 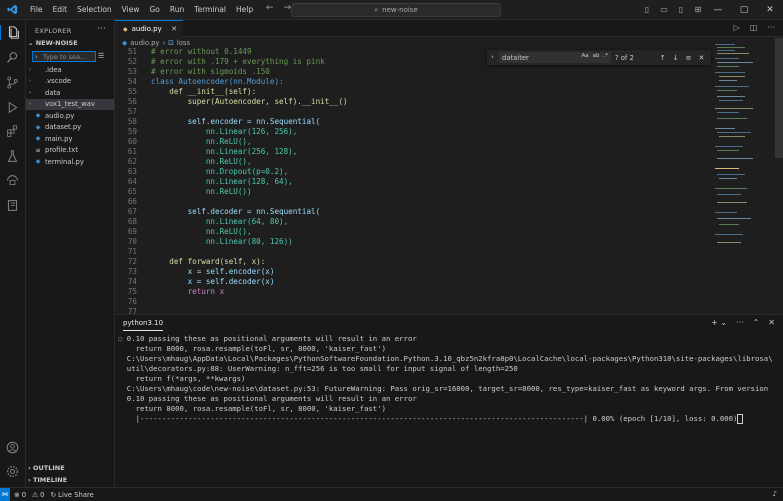 I want to click on timeline-section-header: › TIMELINE, so click(x=47, y=480).